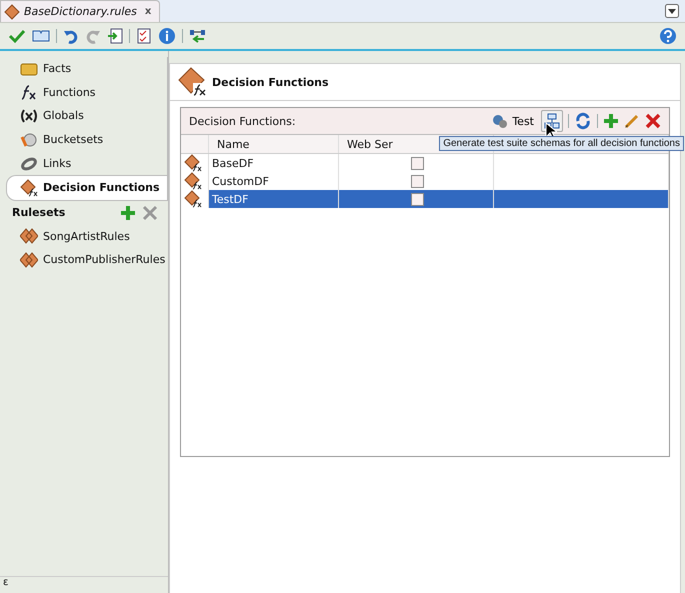  What do you see at coordinates (80, 11) in the screenshot?
I see `editor-tab: BaseDictionary.rules x` at bounding box center [80, 11].